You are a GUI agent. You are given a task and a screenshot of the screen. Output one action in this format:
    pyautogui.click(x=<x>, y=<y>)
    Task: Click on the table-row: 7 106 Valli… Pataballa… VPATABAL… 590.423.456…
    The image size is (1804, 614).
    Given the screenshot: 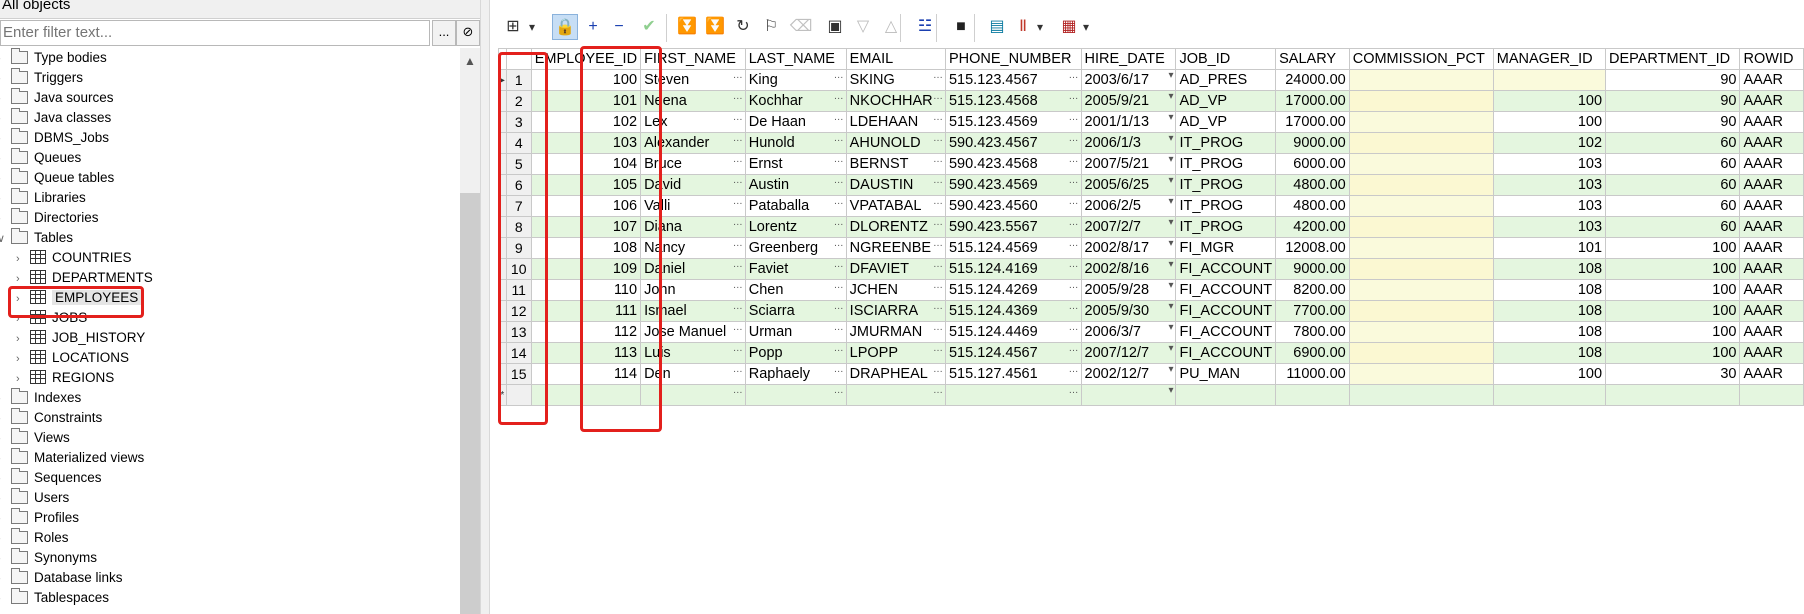 What is the action you would take?
    pyautogui.click(x=1151, y=206)
    